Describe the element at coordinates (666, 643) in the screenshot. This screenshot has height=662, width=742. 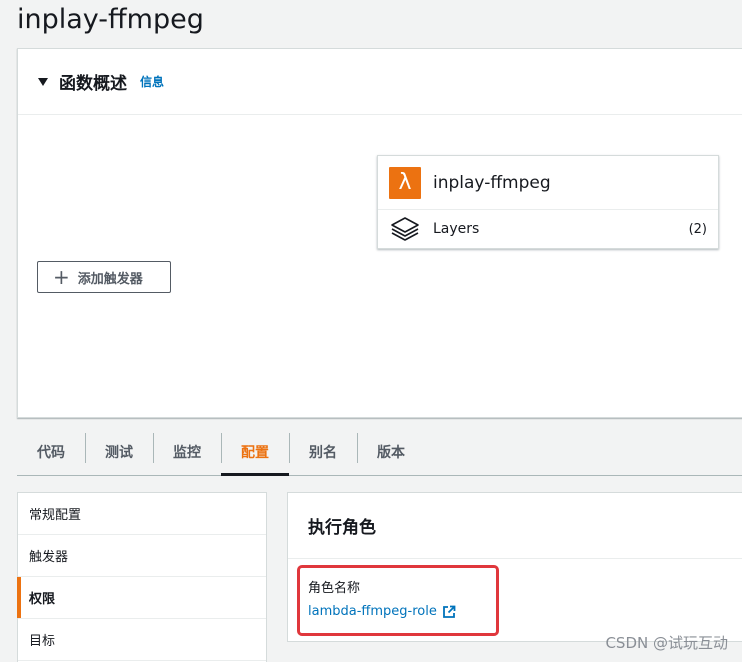
I see `watermark: CSDN @试玩互动` at that location.